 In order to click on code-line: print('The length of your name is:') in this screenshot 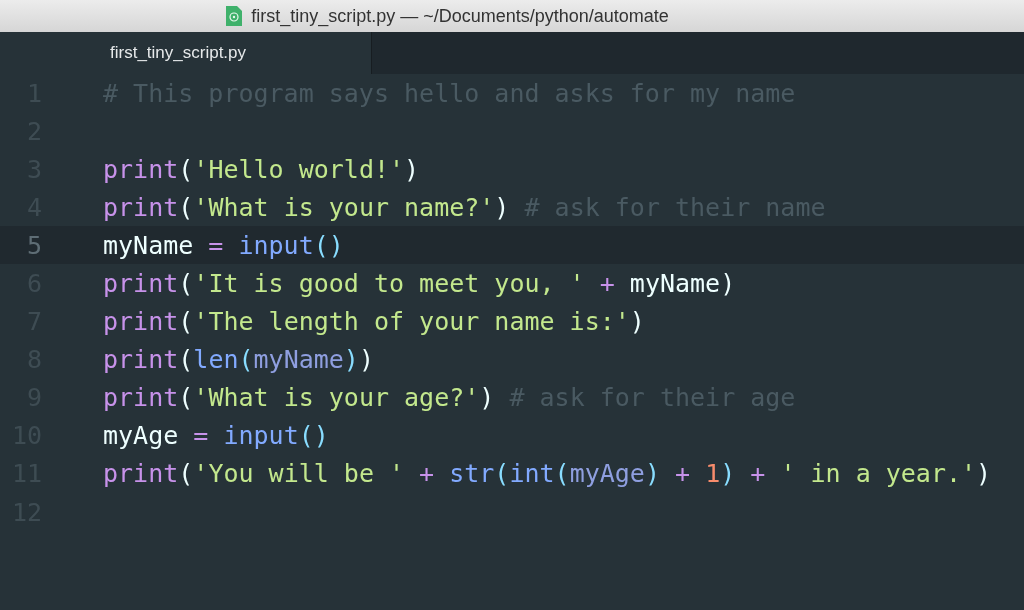, I will do `click(374, 322)`.